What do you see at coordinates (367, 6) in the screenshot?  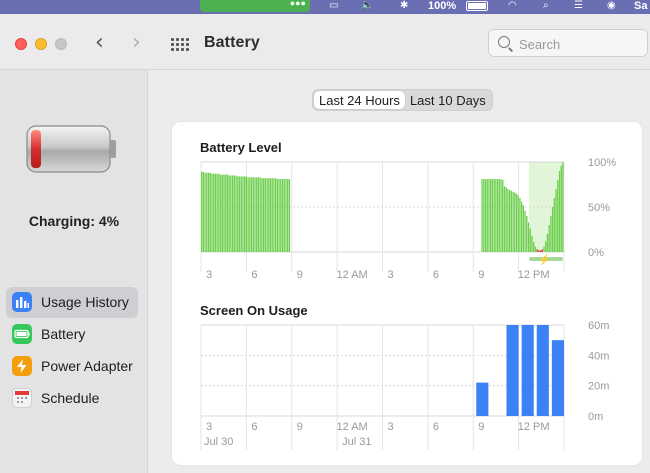 I see `volume-icon: 🔈` at bounding box center [367, 6].